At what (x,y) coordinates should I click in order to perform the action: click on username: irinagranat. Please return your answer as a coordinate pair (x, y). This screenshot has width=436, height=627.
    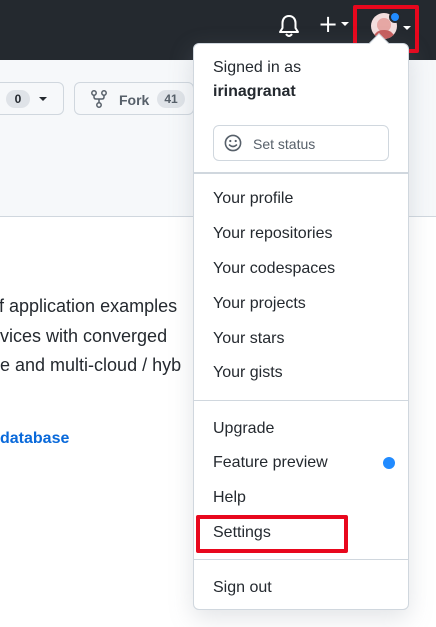
    Looking at the image, I should click on (254, 92).